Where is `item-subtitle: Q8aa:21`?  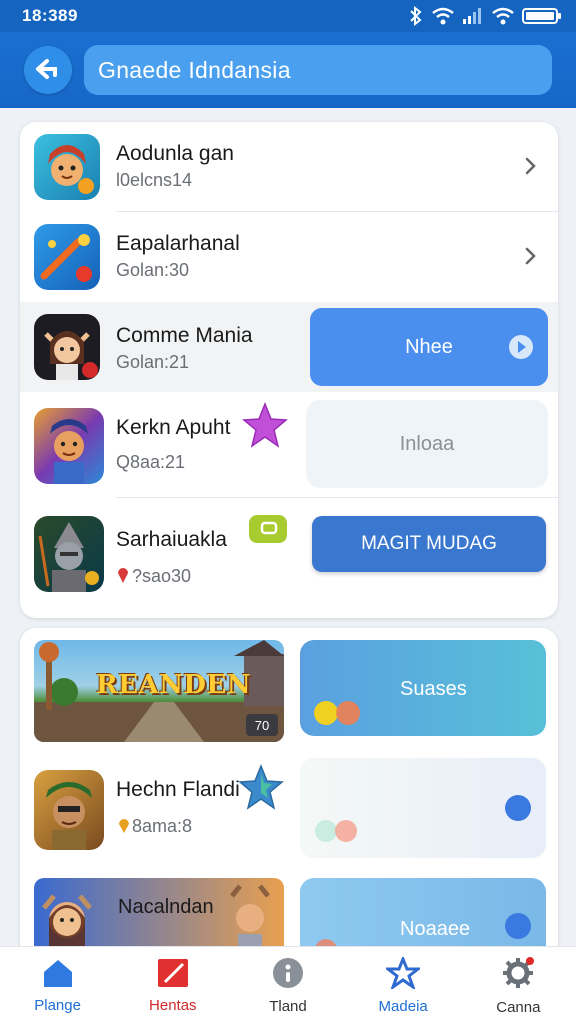
item-subtitle: Q8aa:21 is located at coordinates (151, 462).